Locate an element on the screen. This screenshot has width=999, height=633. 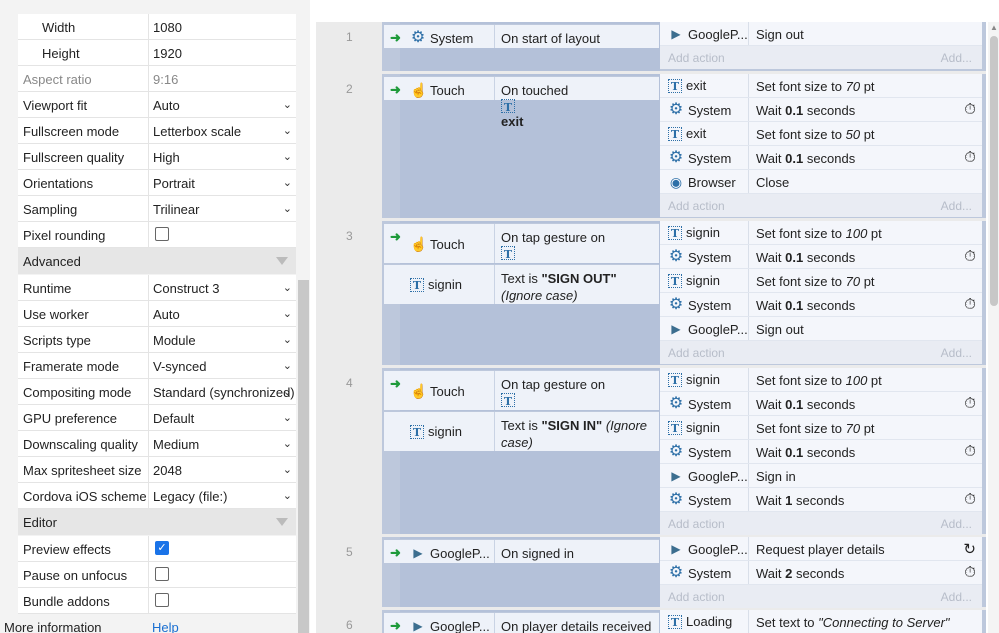
condition: Tsignin Text is "SIGN OUT" (Ignore case) is located at coordinates (521, 284).